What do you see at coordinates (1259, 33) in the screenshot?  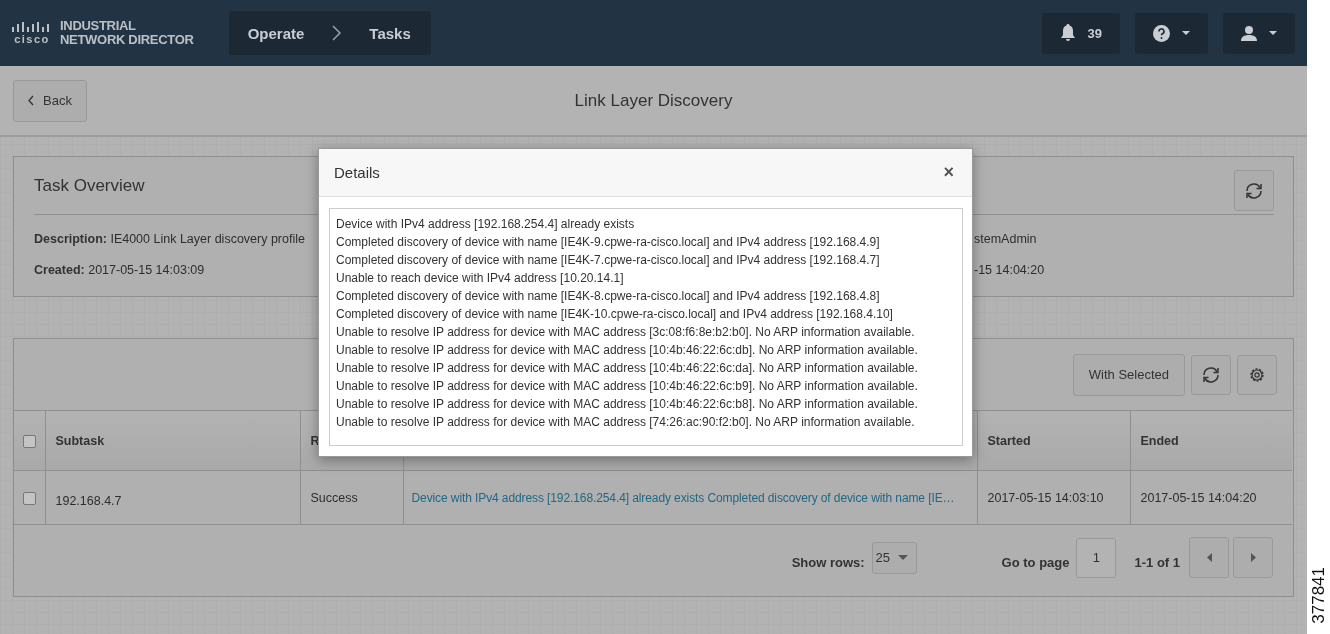 I see `user-menu-button` at bounding box center [1259, 33].